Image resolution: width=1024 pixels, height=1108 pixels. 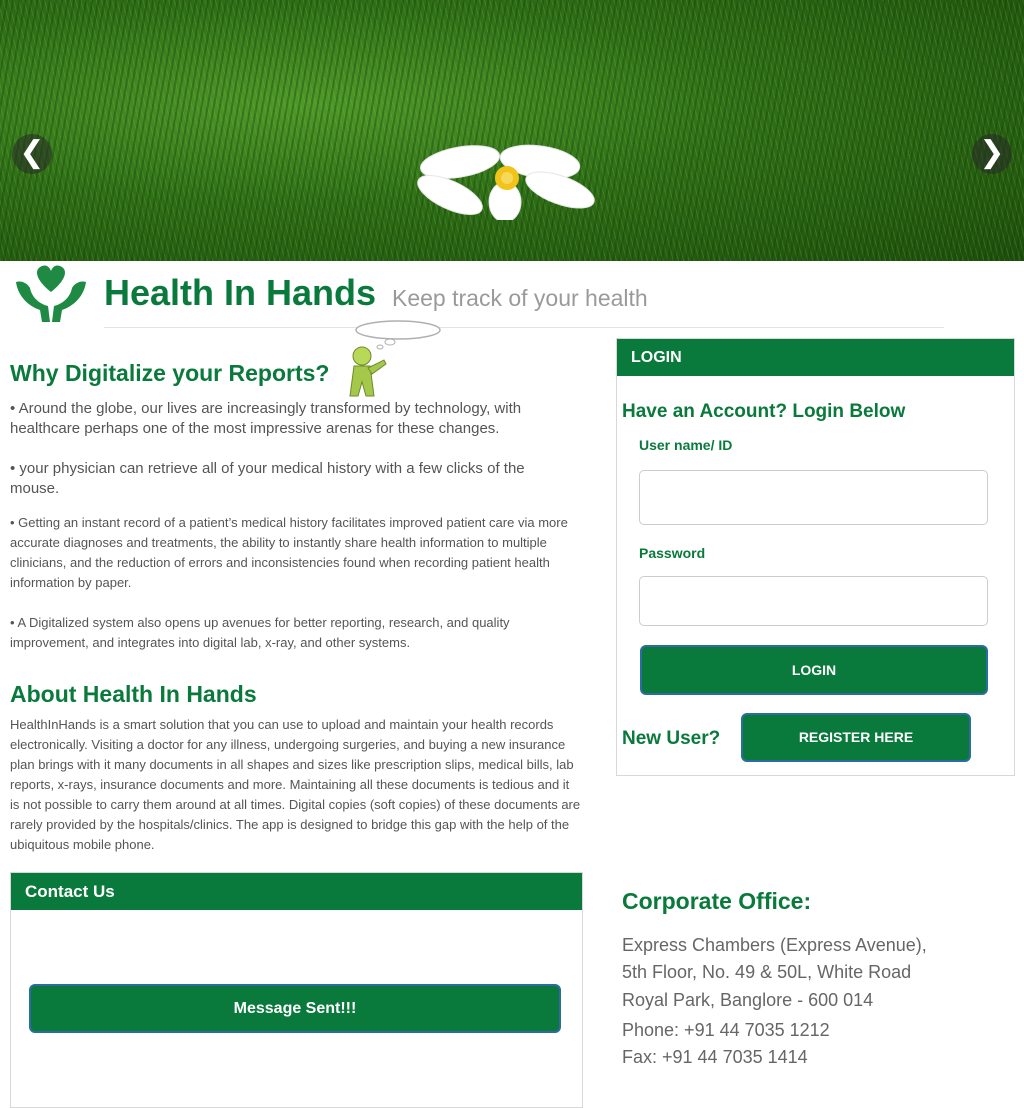 I want to click on password-label: Password, so click(x=672, y=553).